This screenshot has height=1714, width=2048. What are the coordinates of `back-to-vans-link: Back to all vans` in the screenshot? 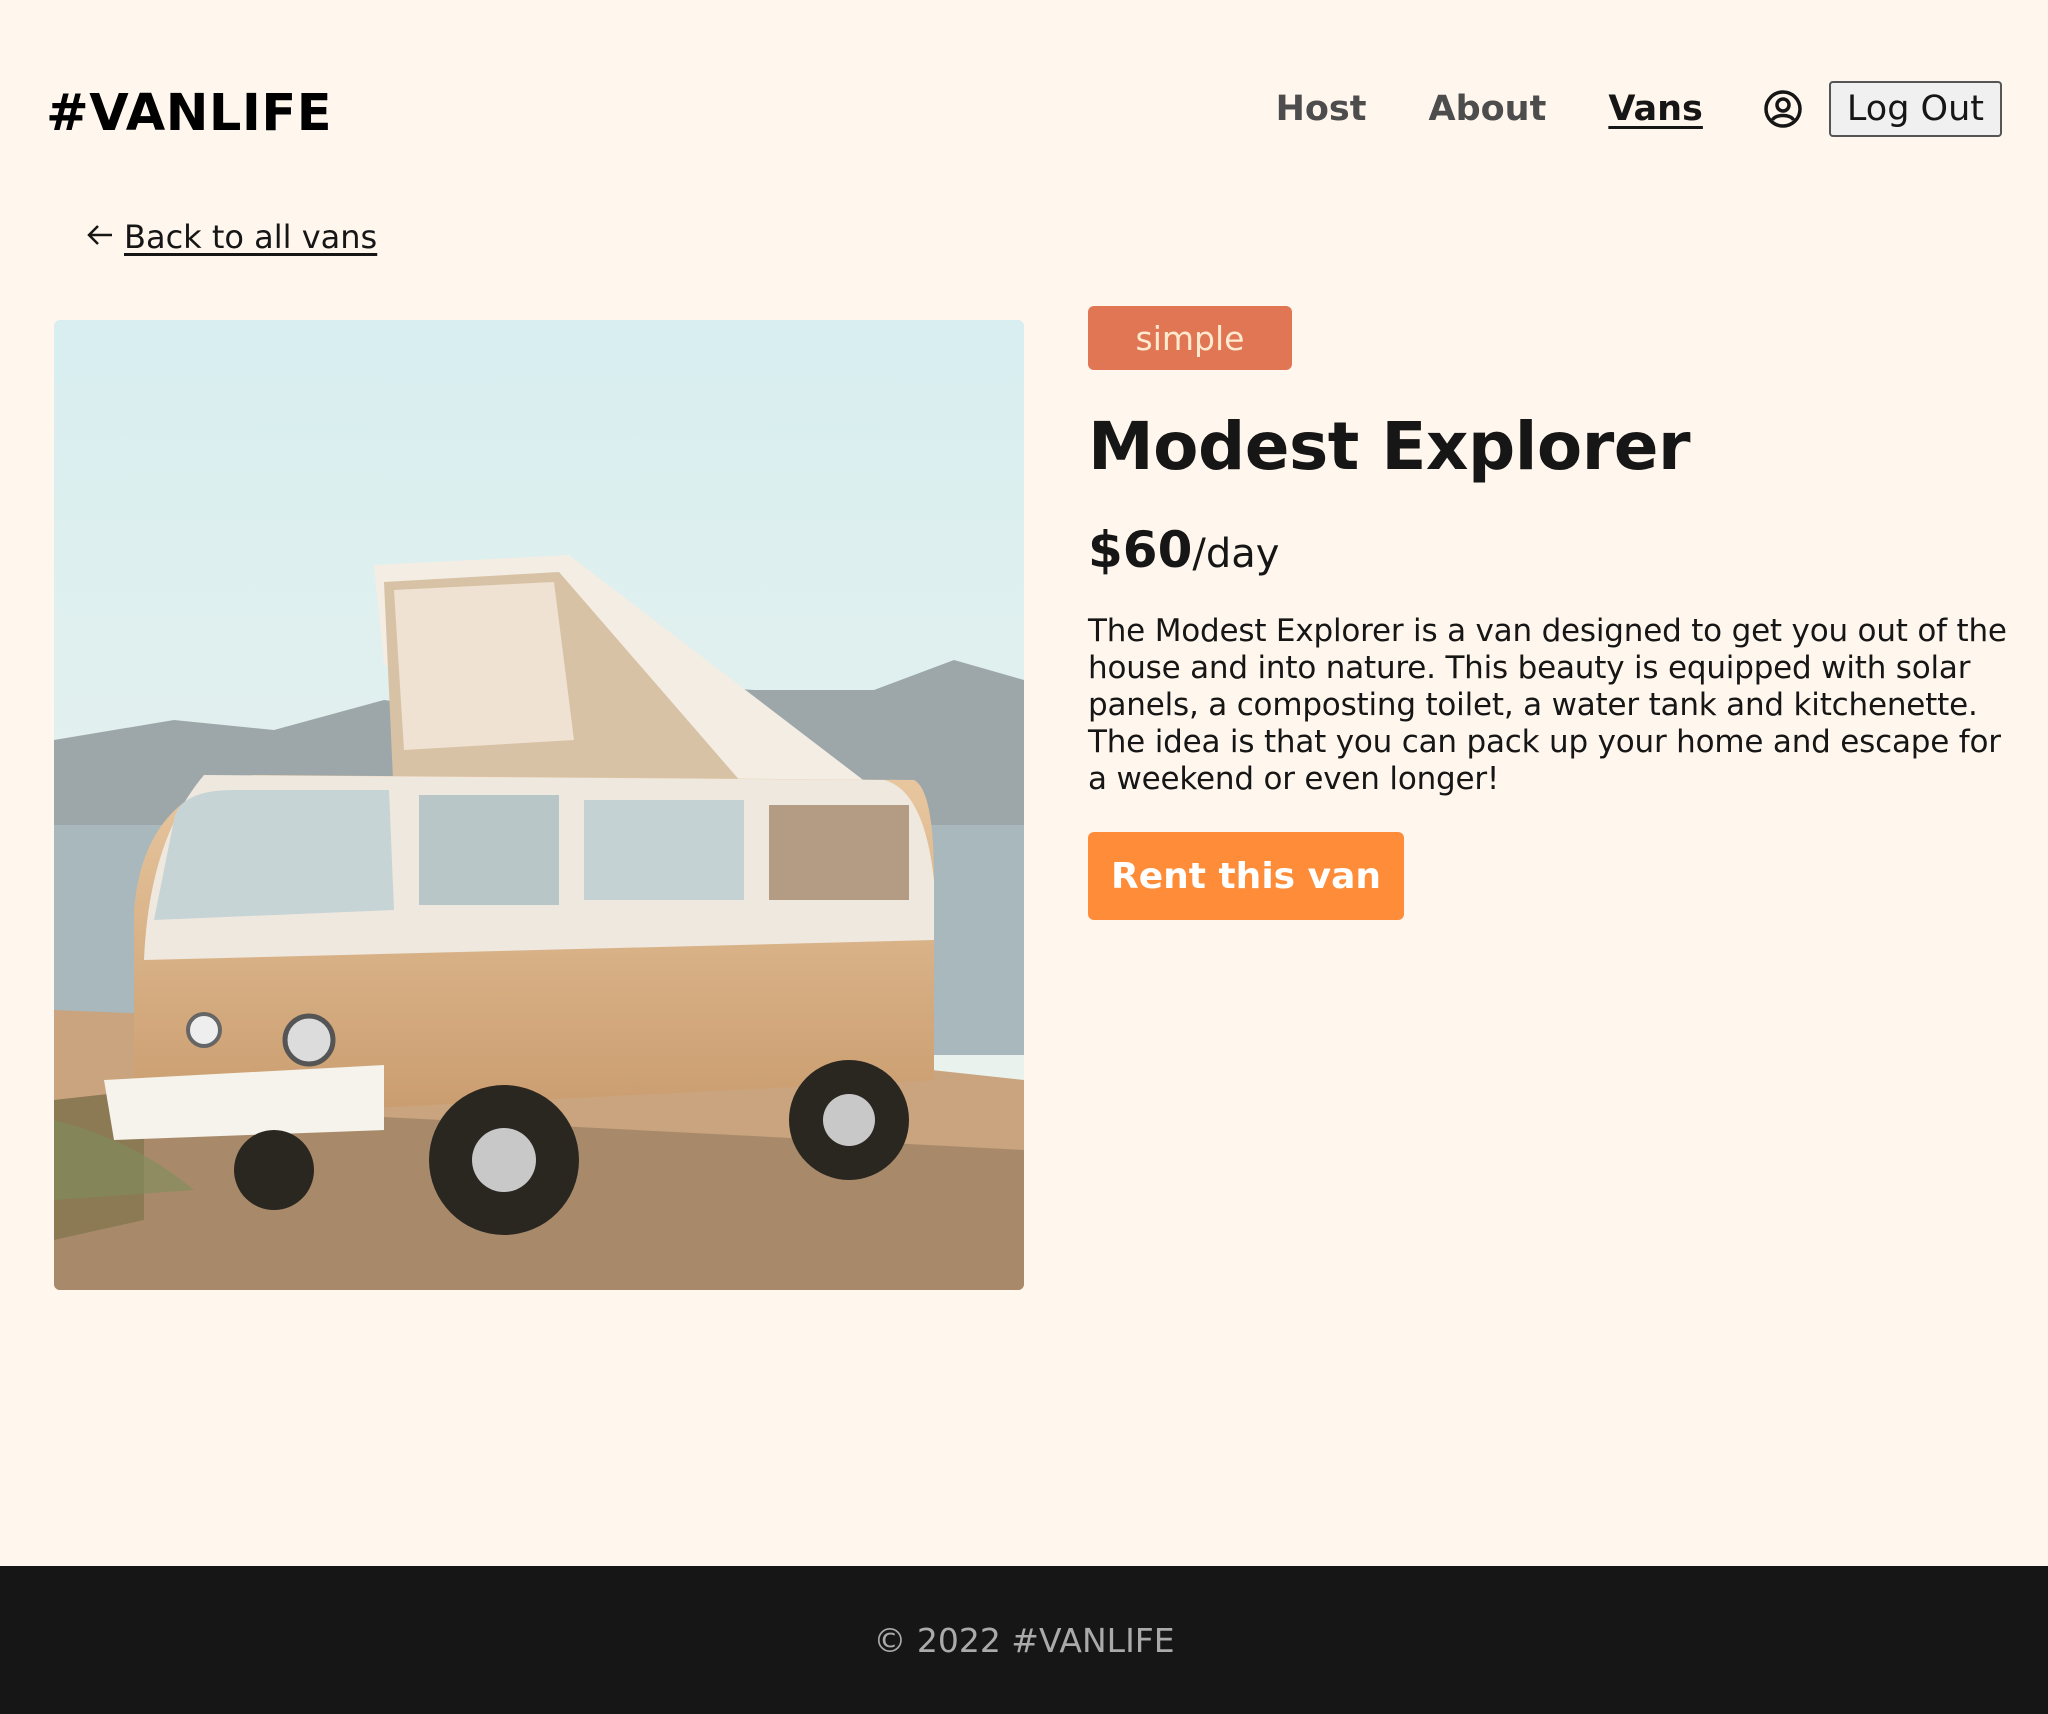 It's located at (231, 237).